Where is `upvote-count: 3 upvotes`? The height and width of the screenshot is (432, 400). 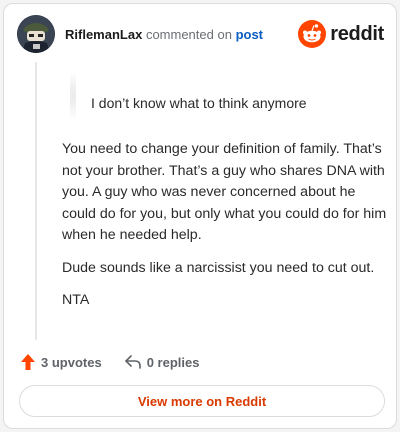 upvote-count: 3 upvotes is located at coordinates (71, 362).